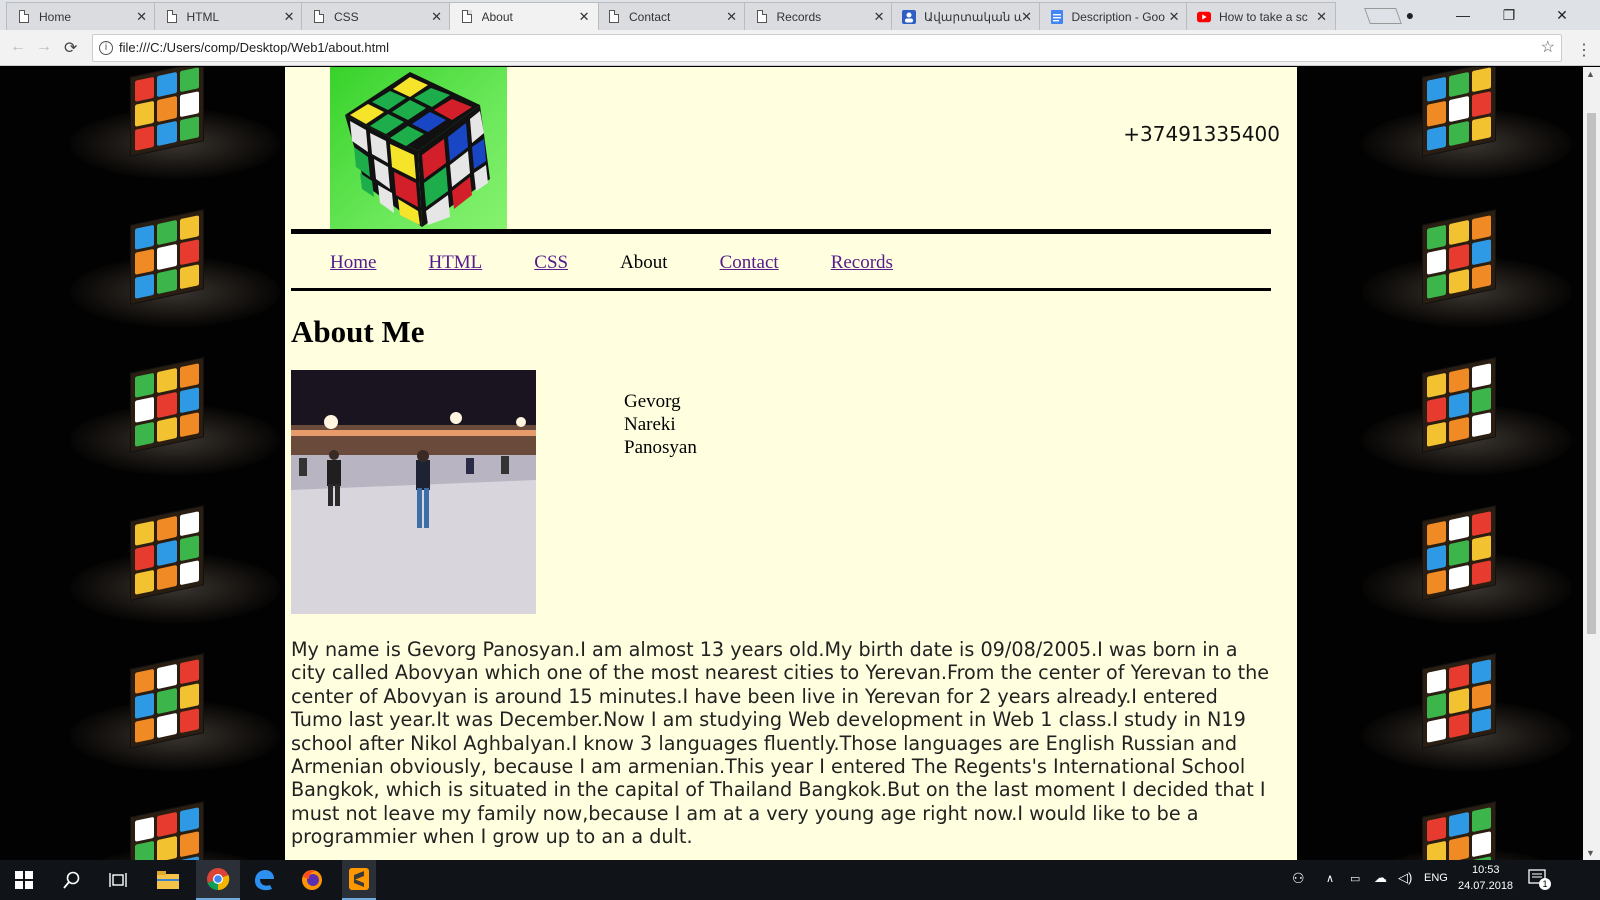  I want to click on name-line: Nareki, so click(650, 424).